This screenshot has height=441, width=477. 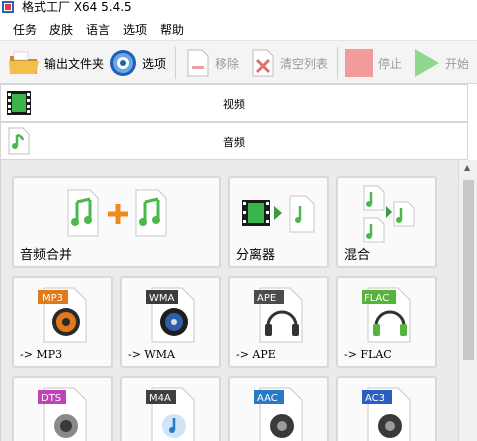 What do you see at coordinates (52, 298) in the screenshot?
I see `mp3-badge: MP3` at bounding box center [52, 298].